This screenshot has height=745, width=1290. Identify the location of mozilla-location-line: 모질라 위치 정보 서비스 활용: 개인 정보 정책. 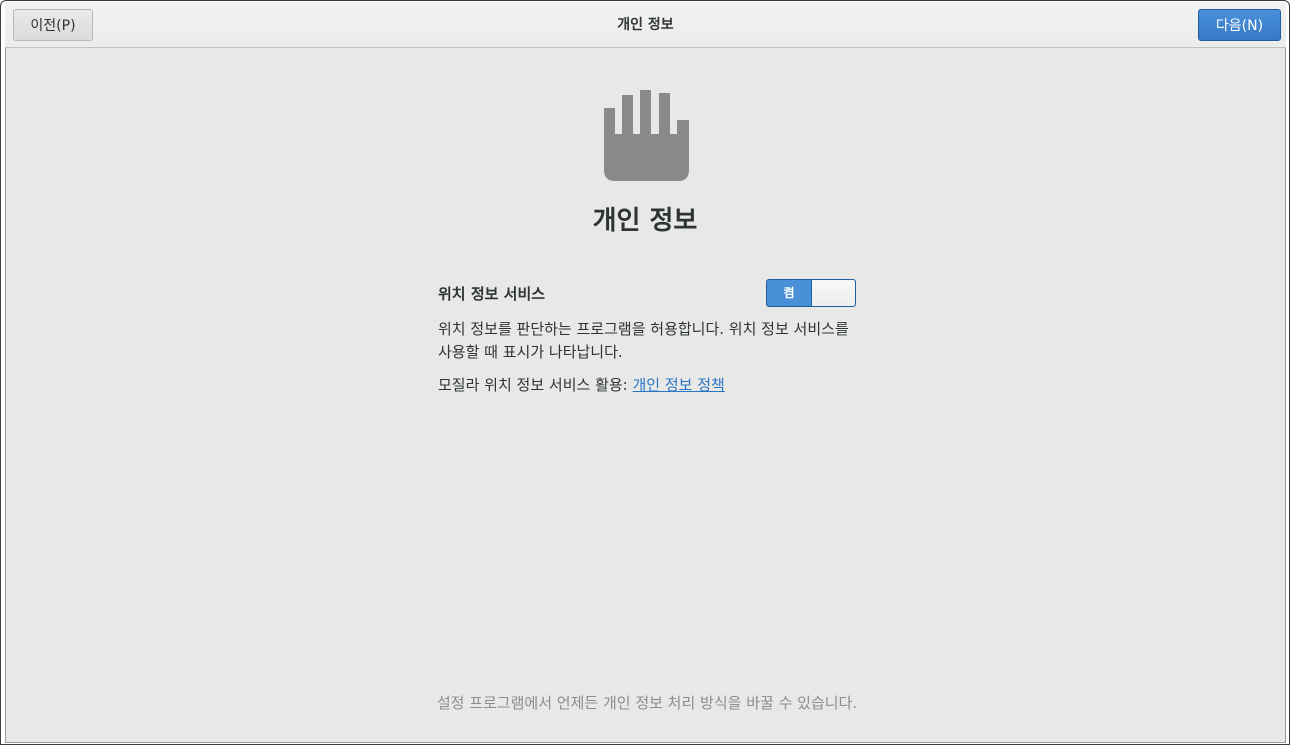
(581, 384).